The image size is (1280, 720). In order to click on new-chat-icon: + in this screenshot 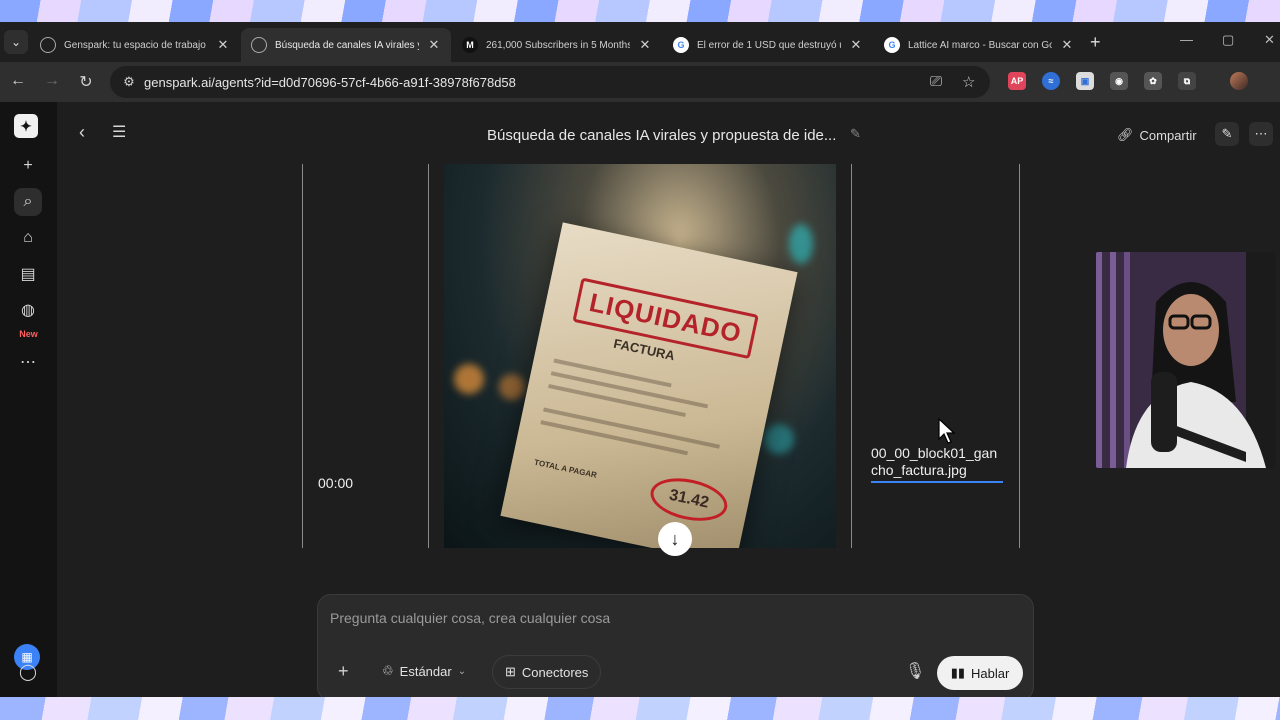, I will do `click(28, 166)`.